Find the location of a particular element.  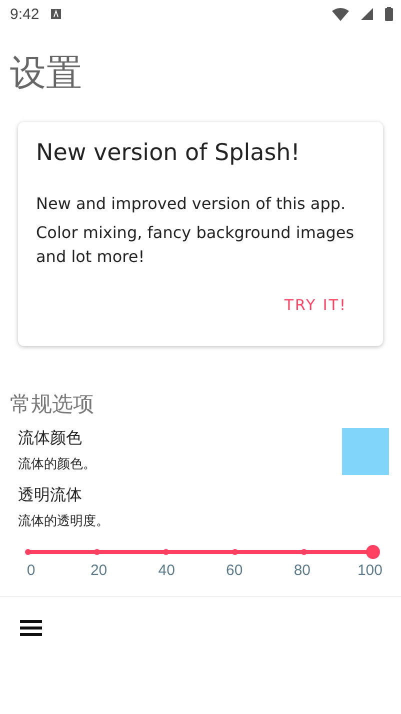

setting-summary: 流体的颜色。 is located at coordinates (57, 464).